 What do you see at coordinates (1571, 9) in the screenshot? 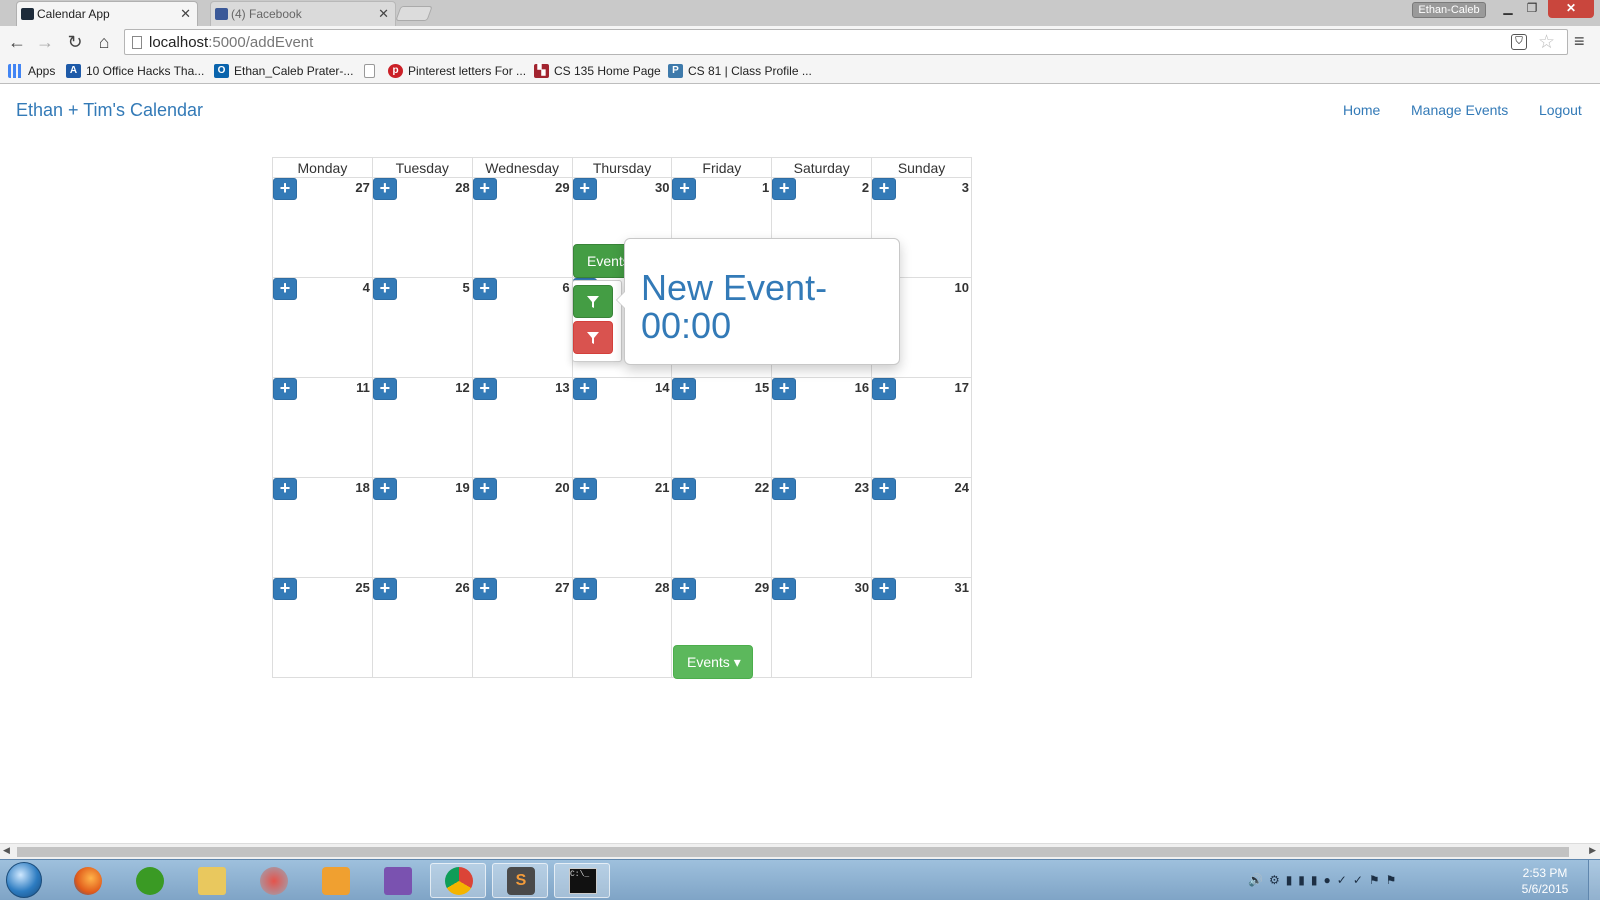
I see `window-close-icon: ✕` at bounding box center [1571, 9].